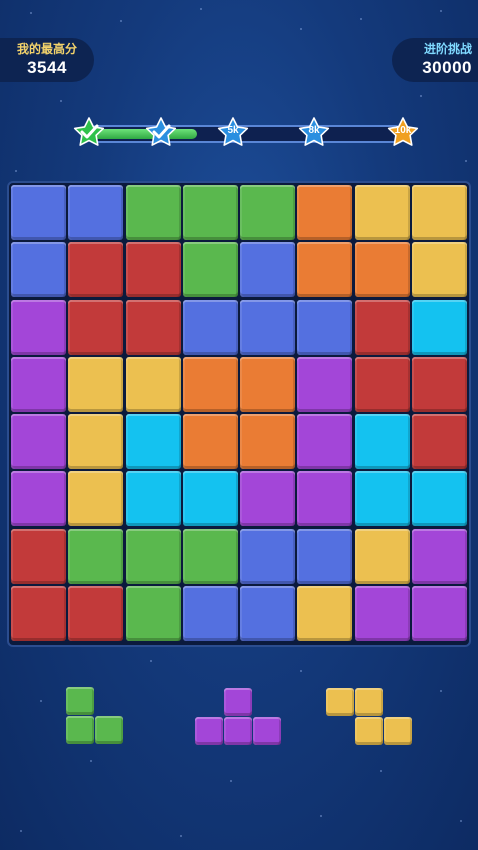 Image resolution: width=478 pixels, height=850 pixels. I want to click on milestone-5k: 5k, so click(233, 132).